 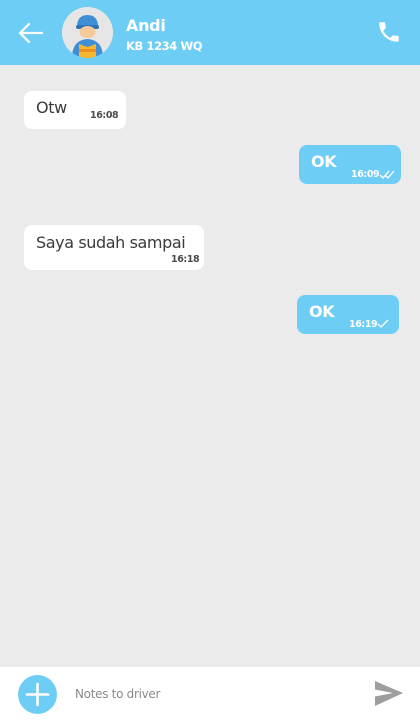 I want to click on driver-avatar-icon, so click(x=87, y=32).